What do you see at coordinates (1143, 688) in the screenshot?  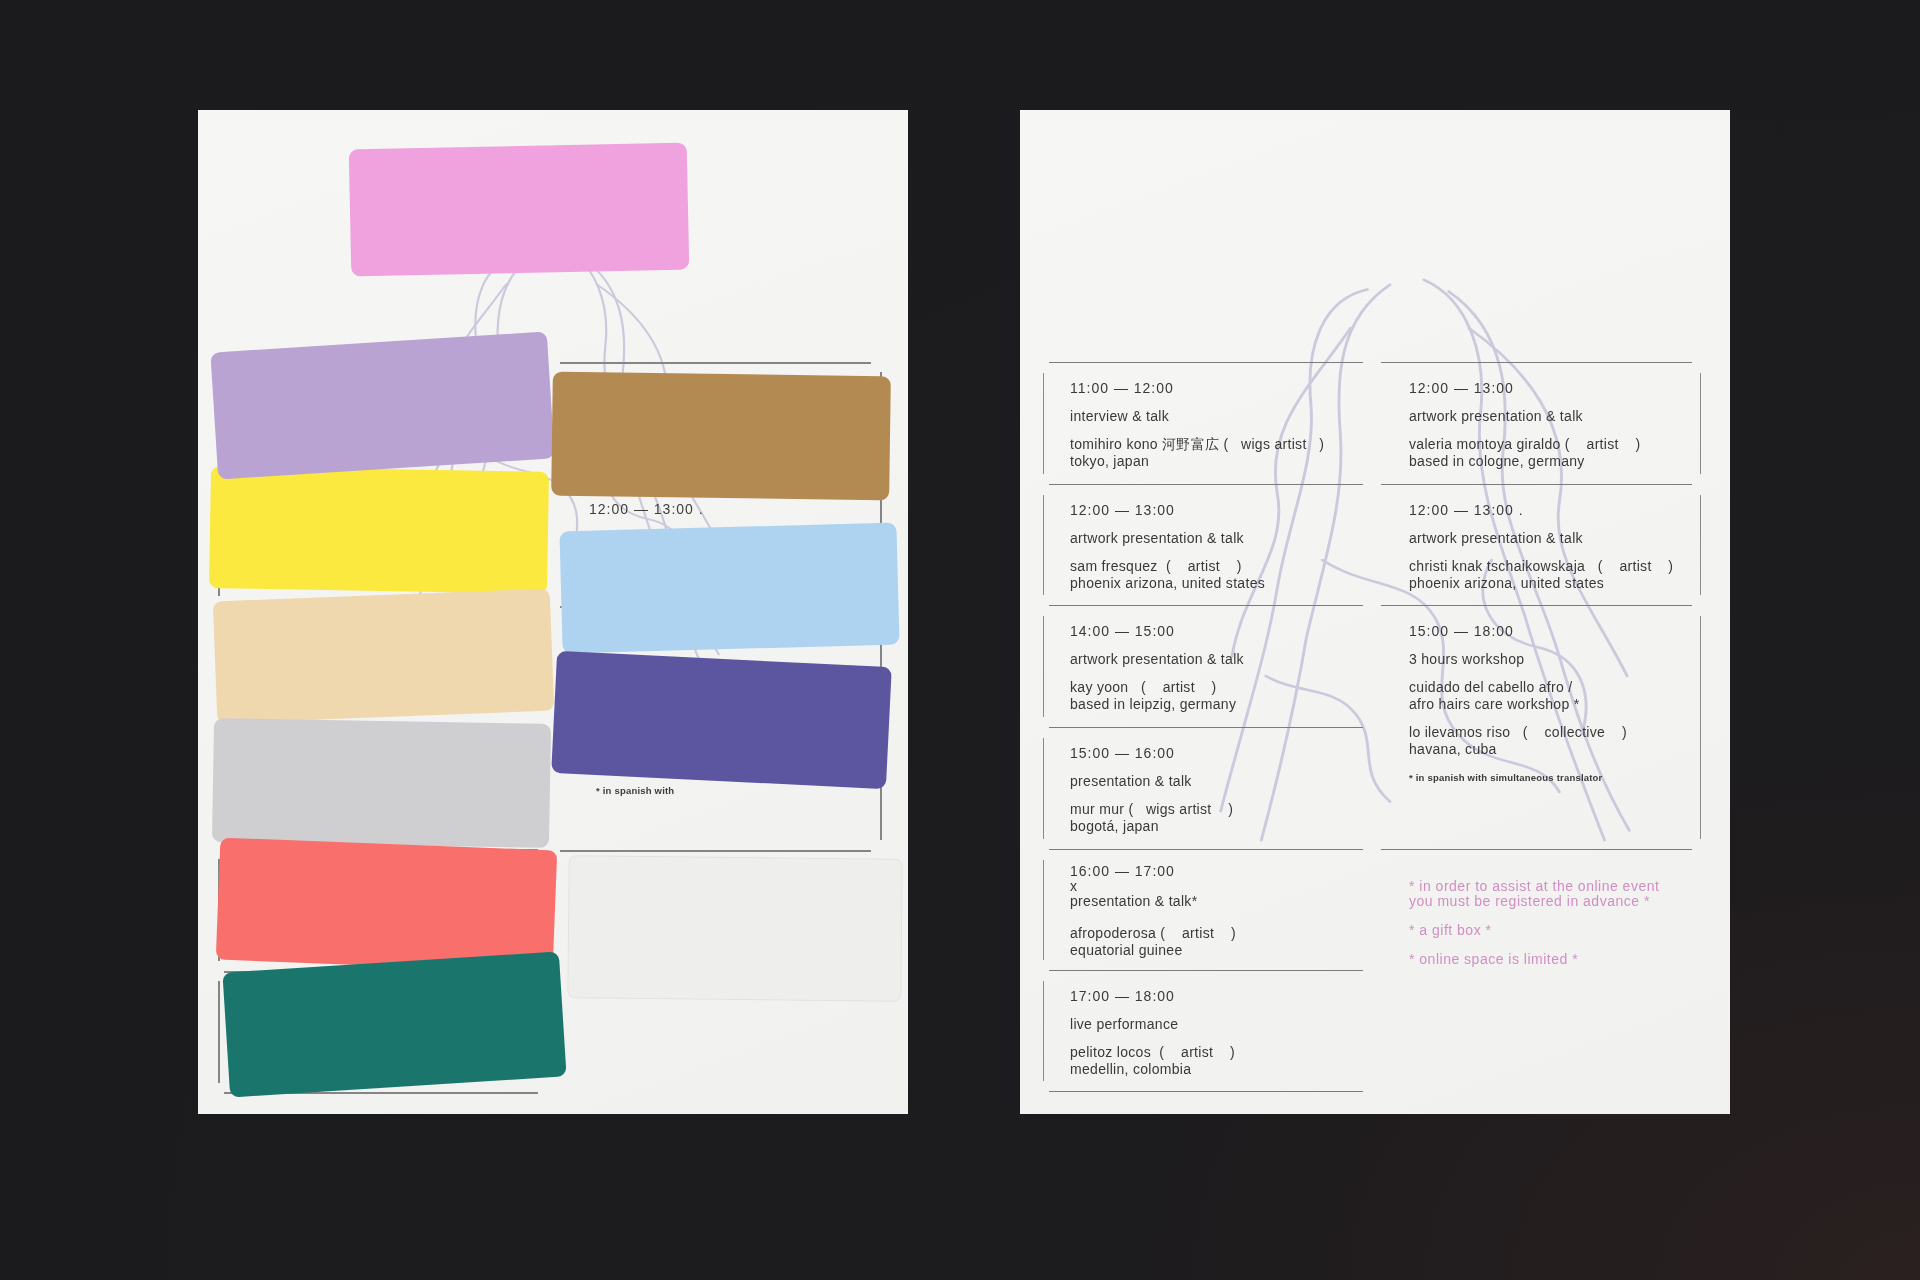 I see `person-credit: kay yoon ( artist )` at bounding box center [1143, 688].